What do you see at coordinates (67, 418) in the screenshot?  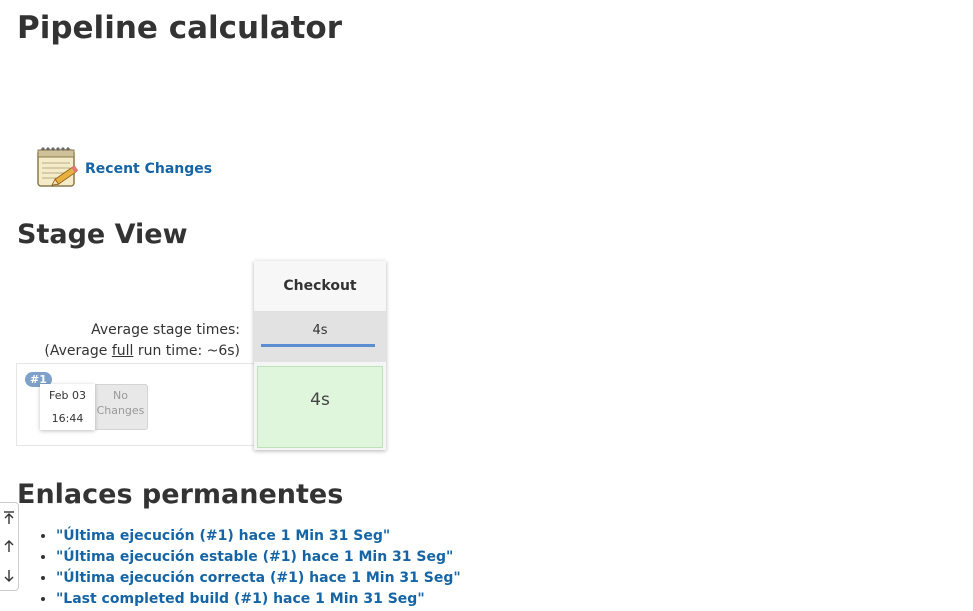 I see `run-date-time: 16:44` at bounding box center [67, 418].